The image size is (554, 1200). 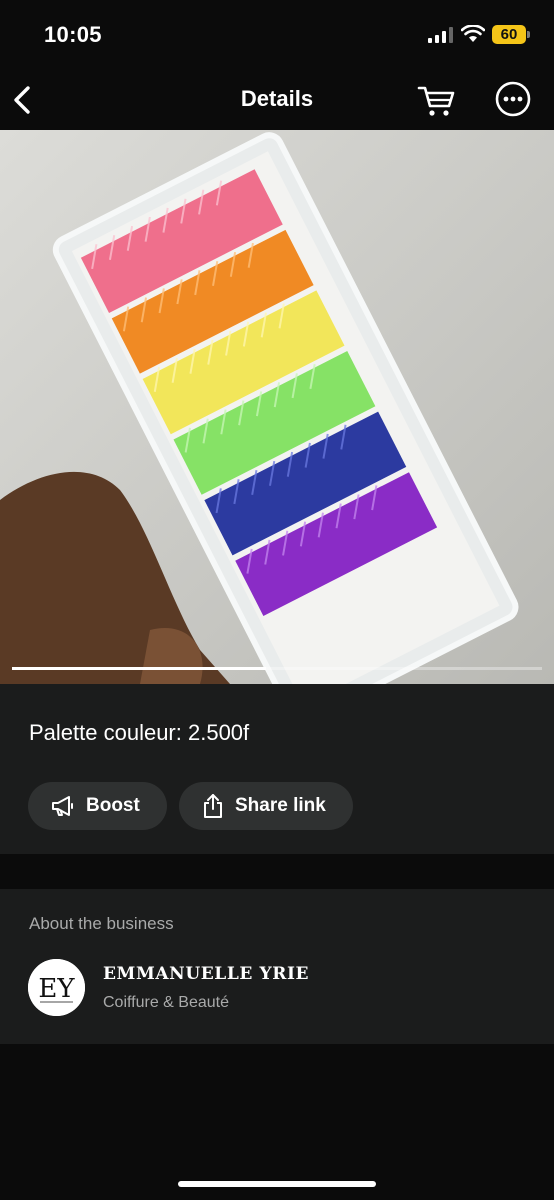 I want to click on media-progress-fill, so click(x=139, y=668).